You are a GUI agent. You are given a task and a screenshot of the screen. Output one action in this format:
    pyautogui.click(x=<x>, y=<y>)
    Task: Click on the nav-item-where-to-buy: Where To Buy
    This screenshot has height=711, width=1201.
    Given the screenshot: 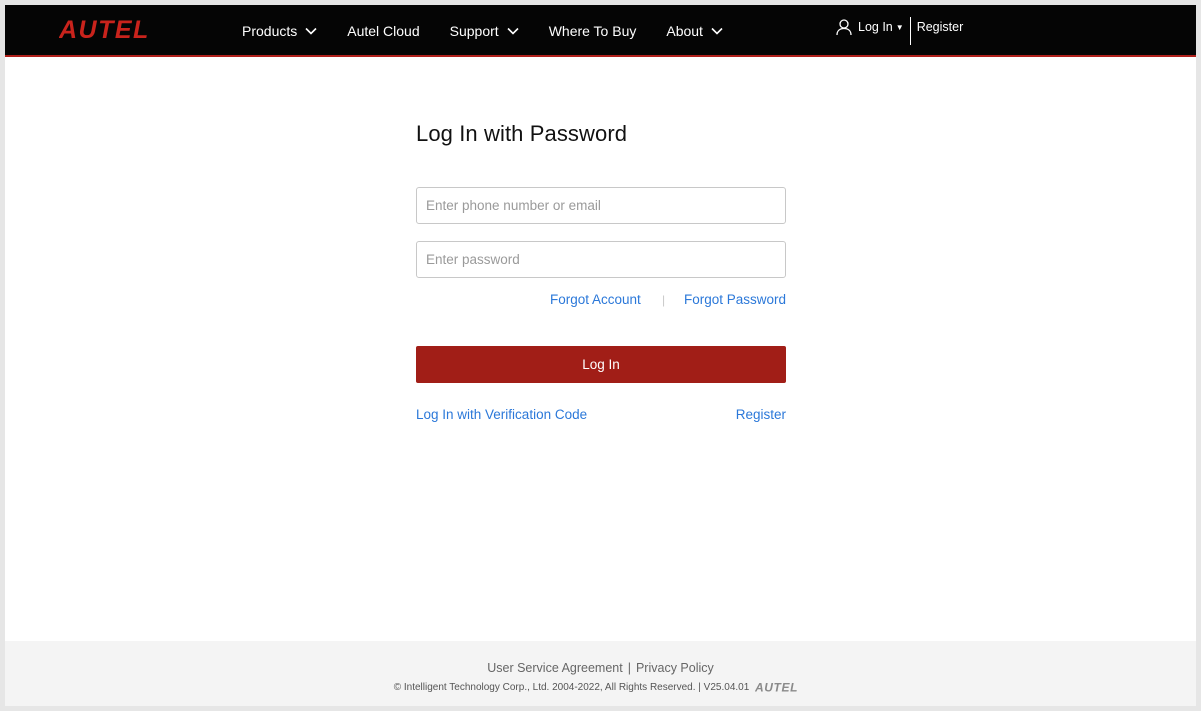 What is the action you would take?
    pyautogui.click(x=593, y=31)
    